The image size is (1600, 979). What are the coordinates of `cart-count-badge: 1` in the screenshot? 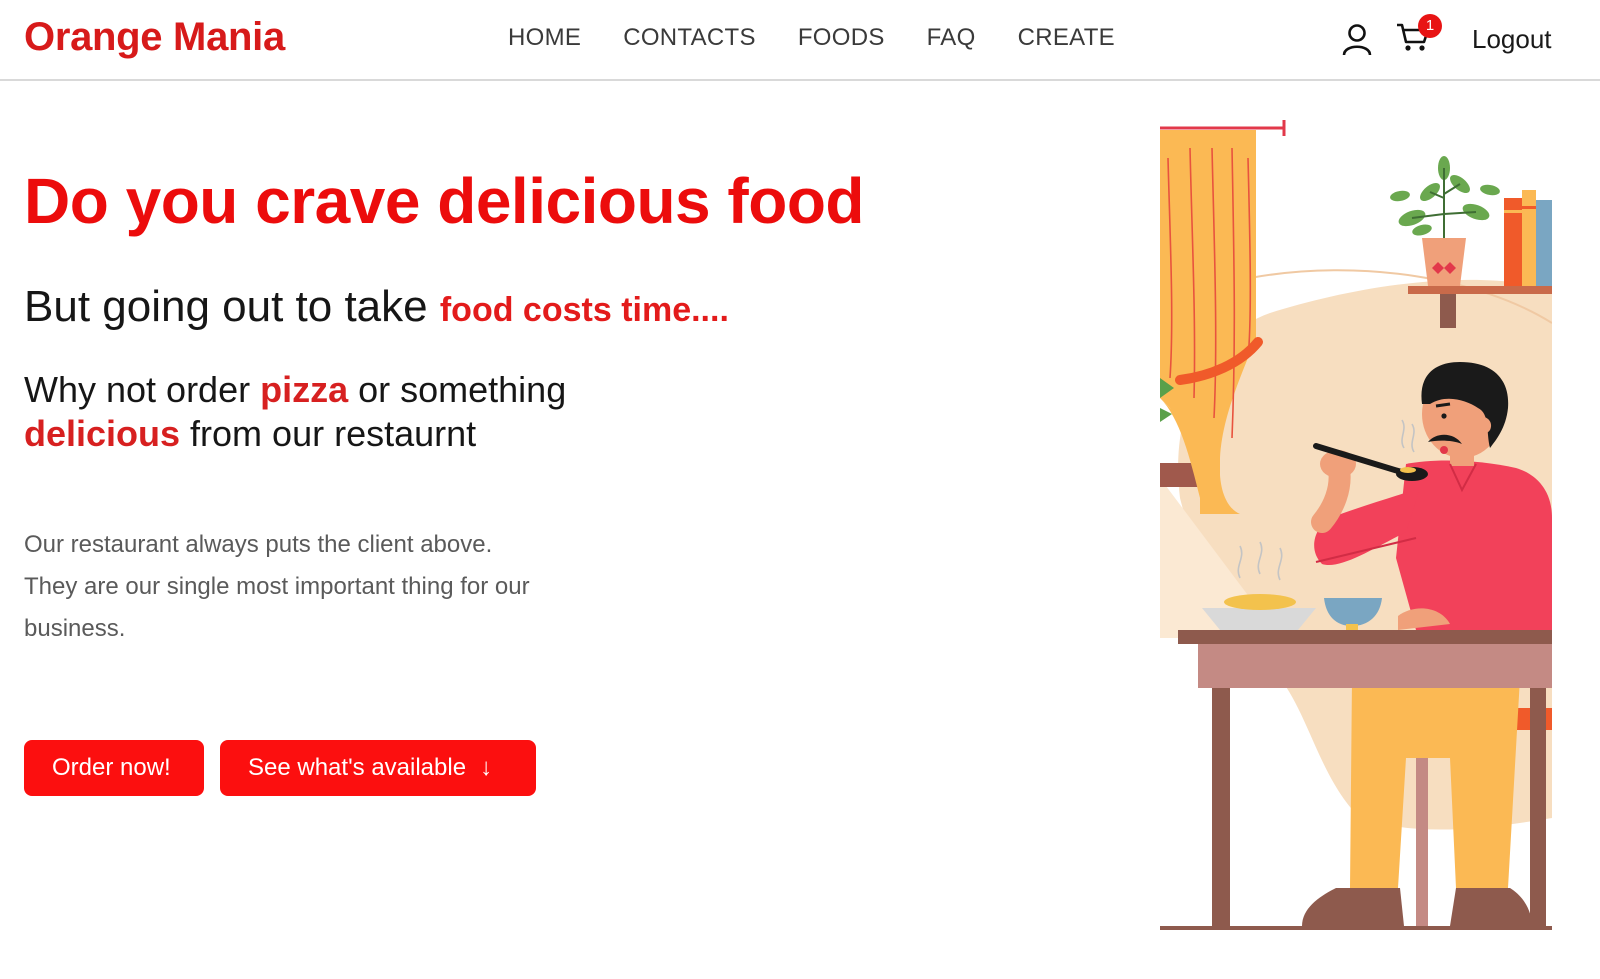 It's located at (1430, 26).